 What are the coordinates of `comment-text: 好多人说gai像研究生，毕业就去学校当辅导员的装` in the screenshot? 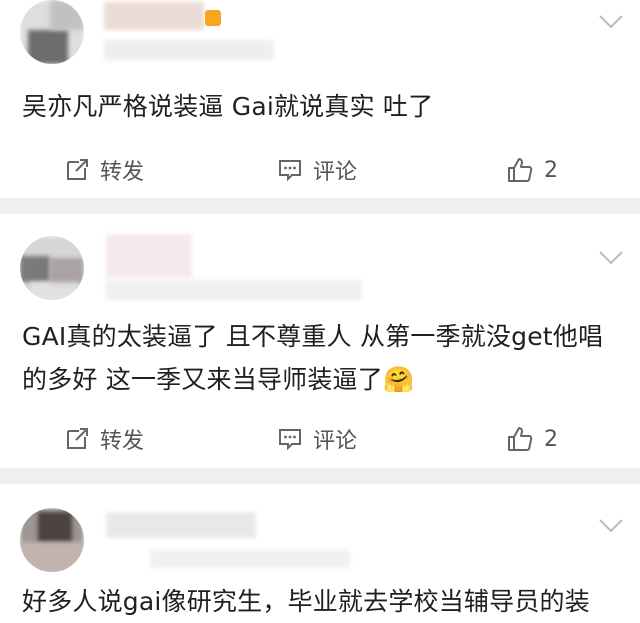 It's located at (306, 601).